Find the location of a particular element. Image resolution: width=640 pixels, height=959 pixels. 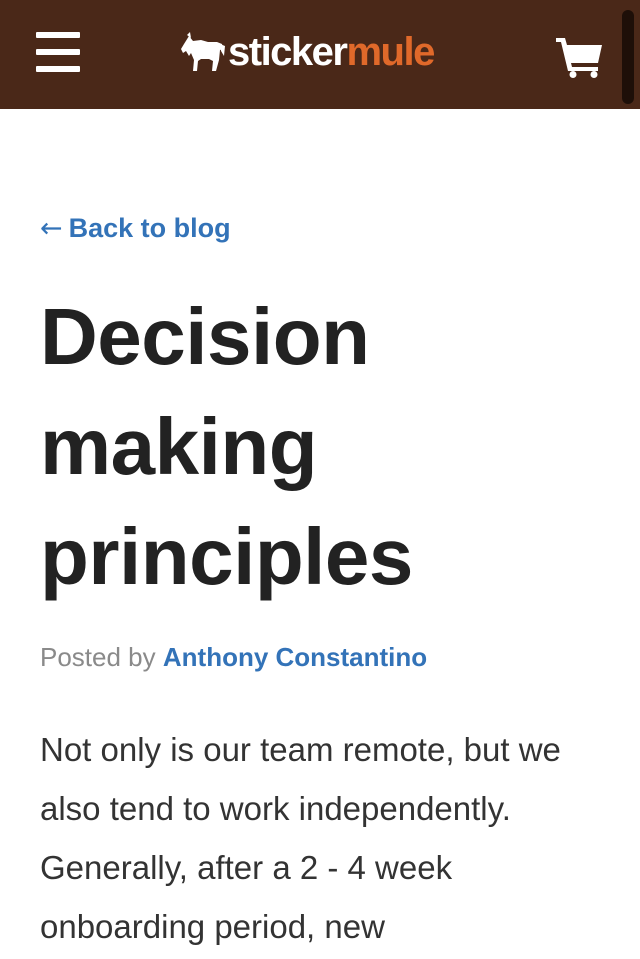

shopping-cart-icon is located at coordinates (580, 57).